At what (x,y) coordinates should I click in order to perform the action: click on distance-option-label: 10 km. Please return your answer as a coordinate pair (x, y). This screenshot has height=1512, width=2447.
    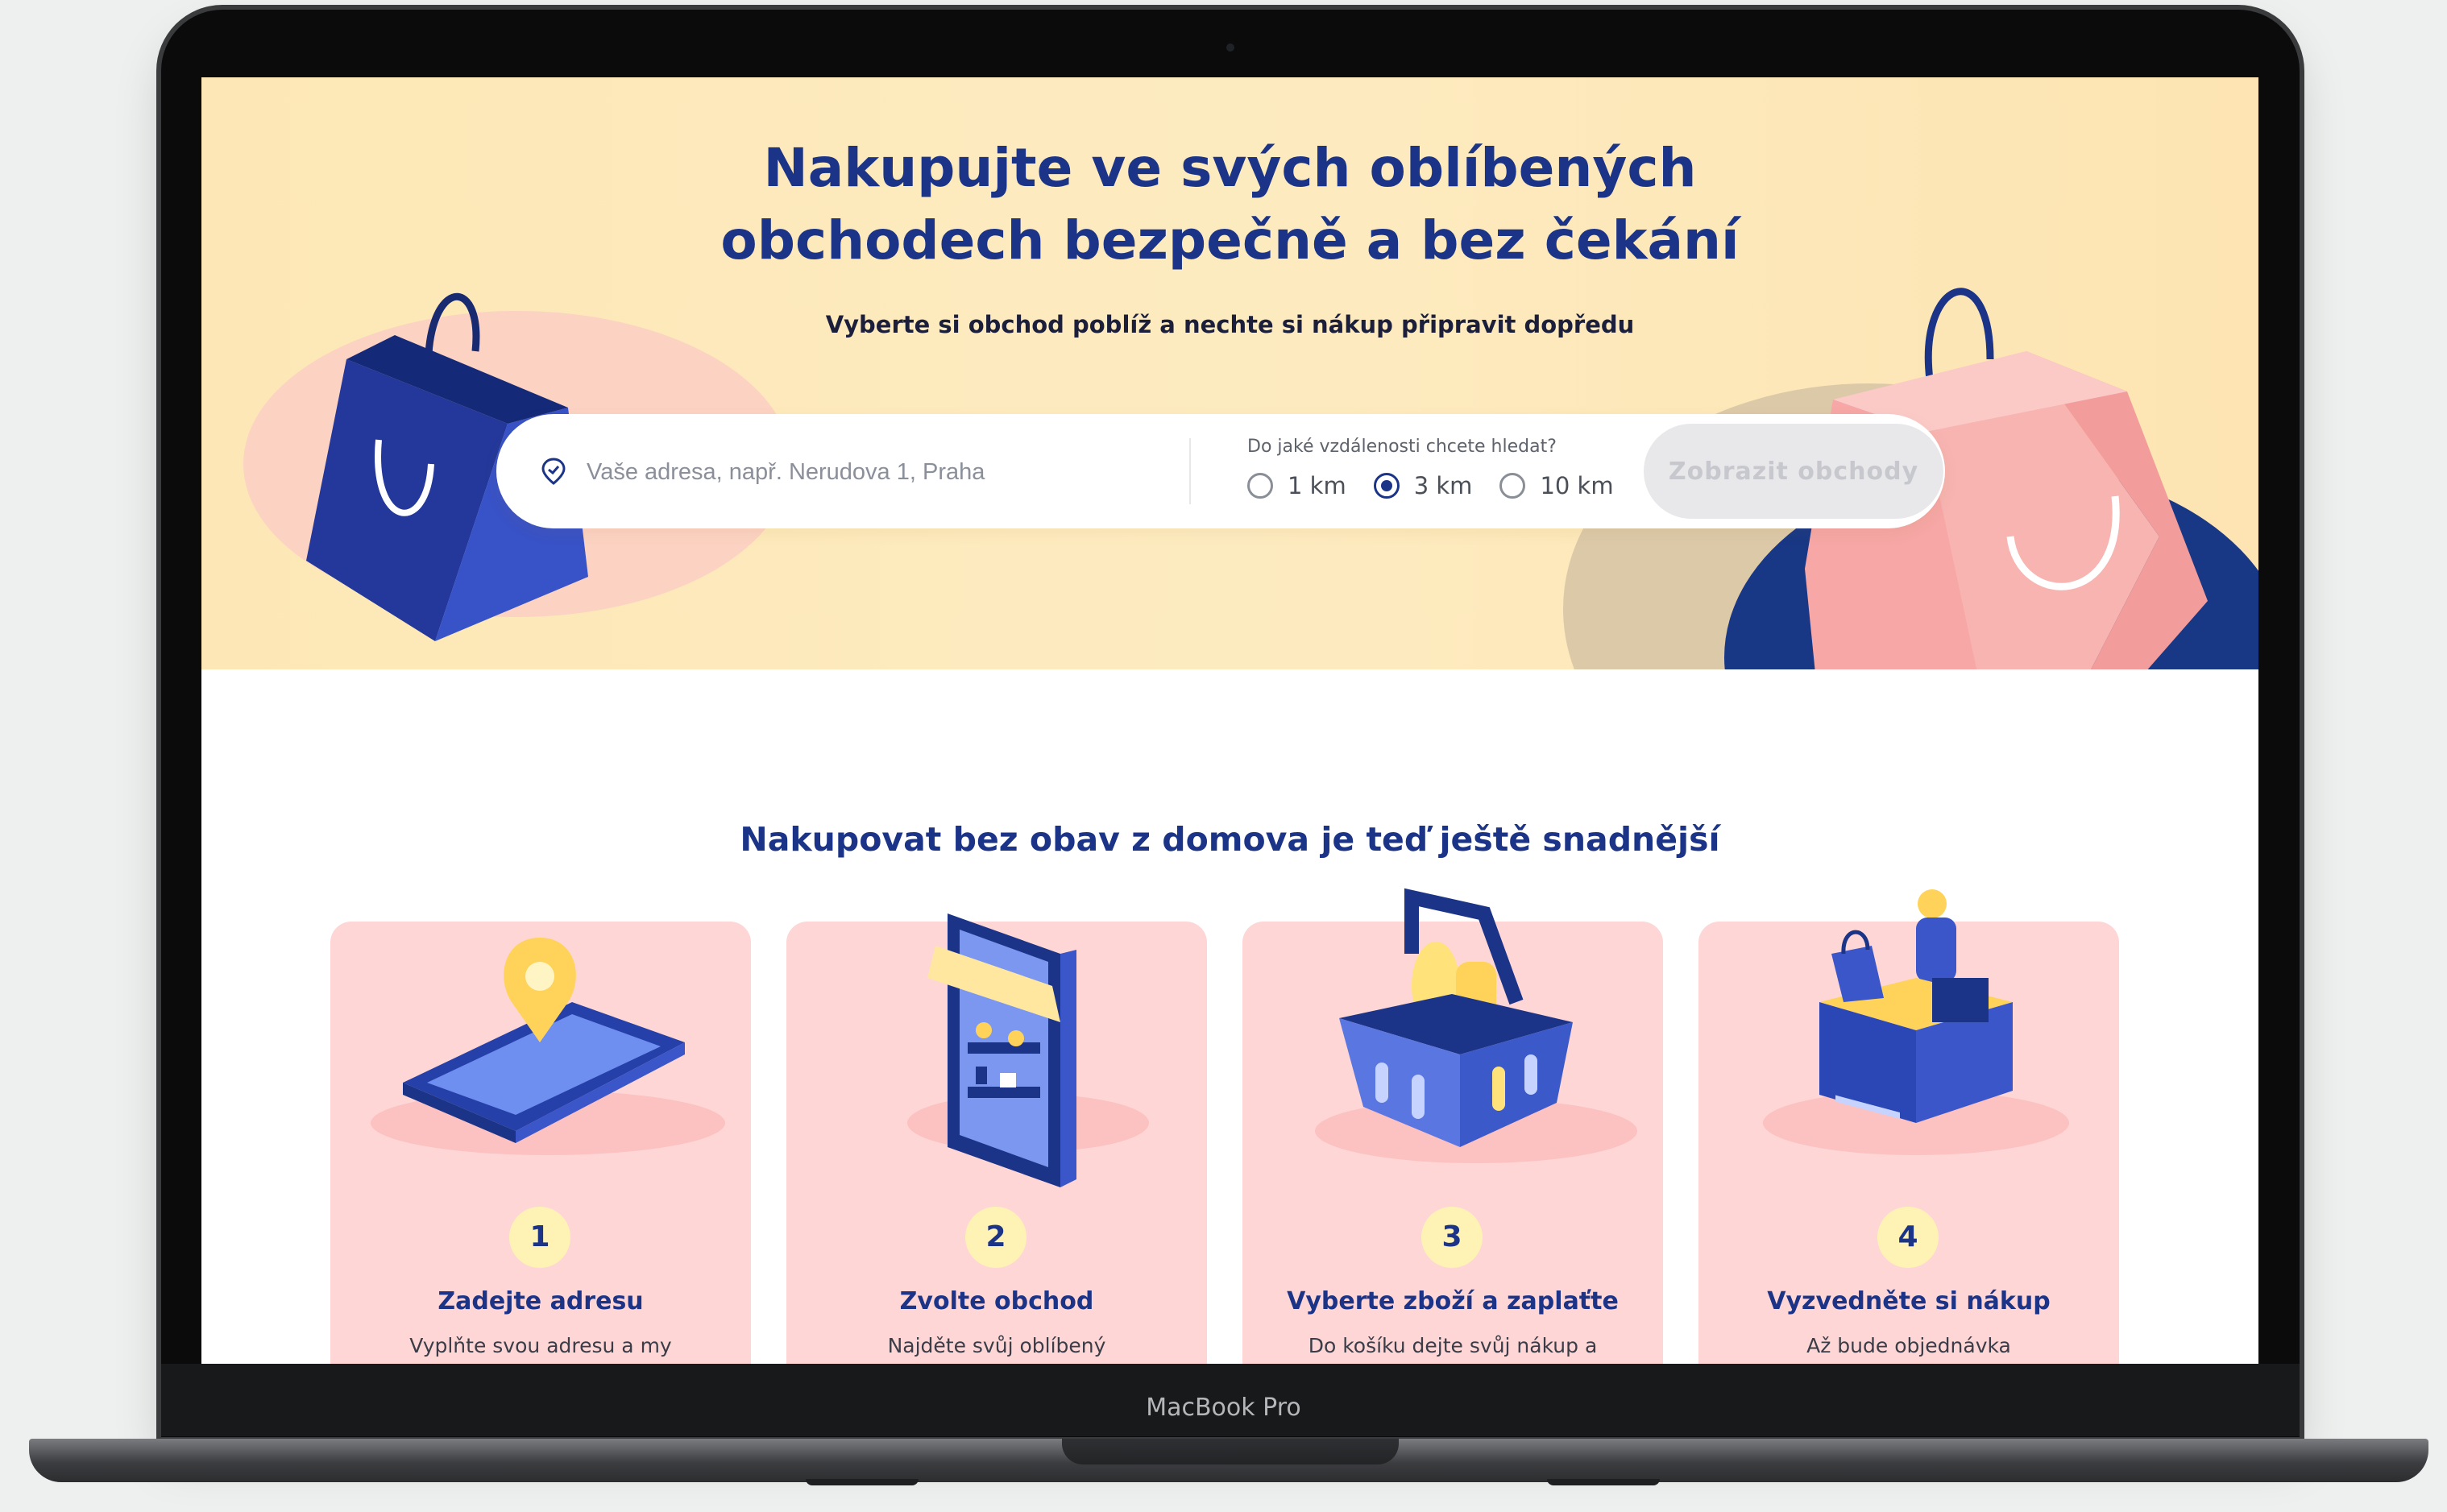
    Looking at the image, I should click on (1577, 486).